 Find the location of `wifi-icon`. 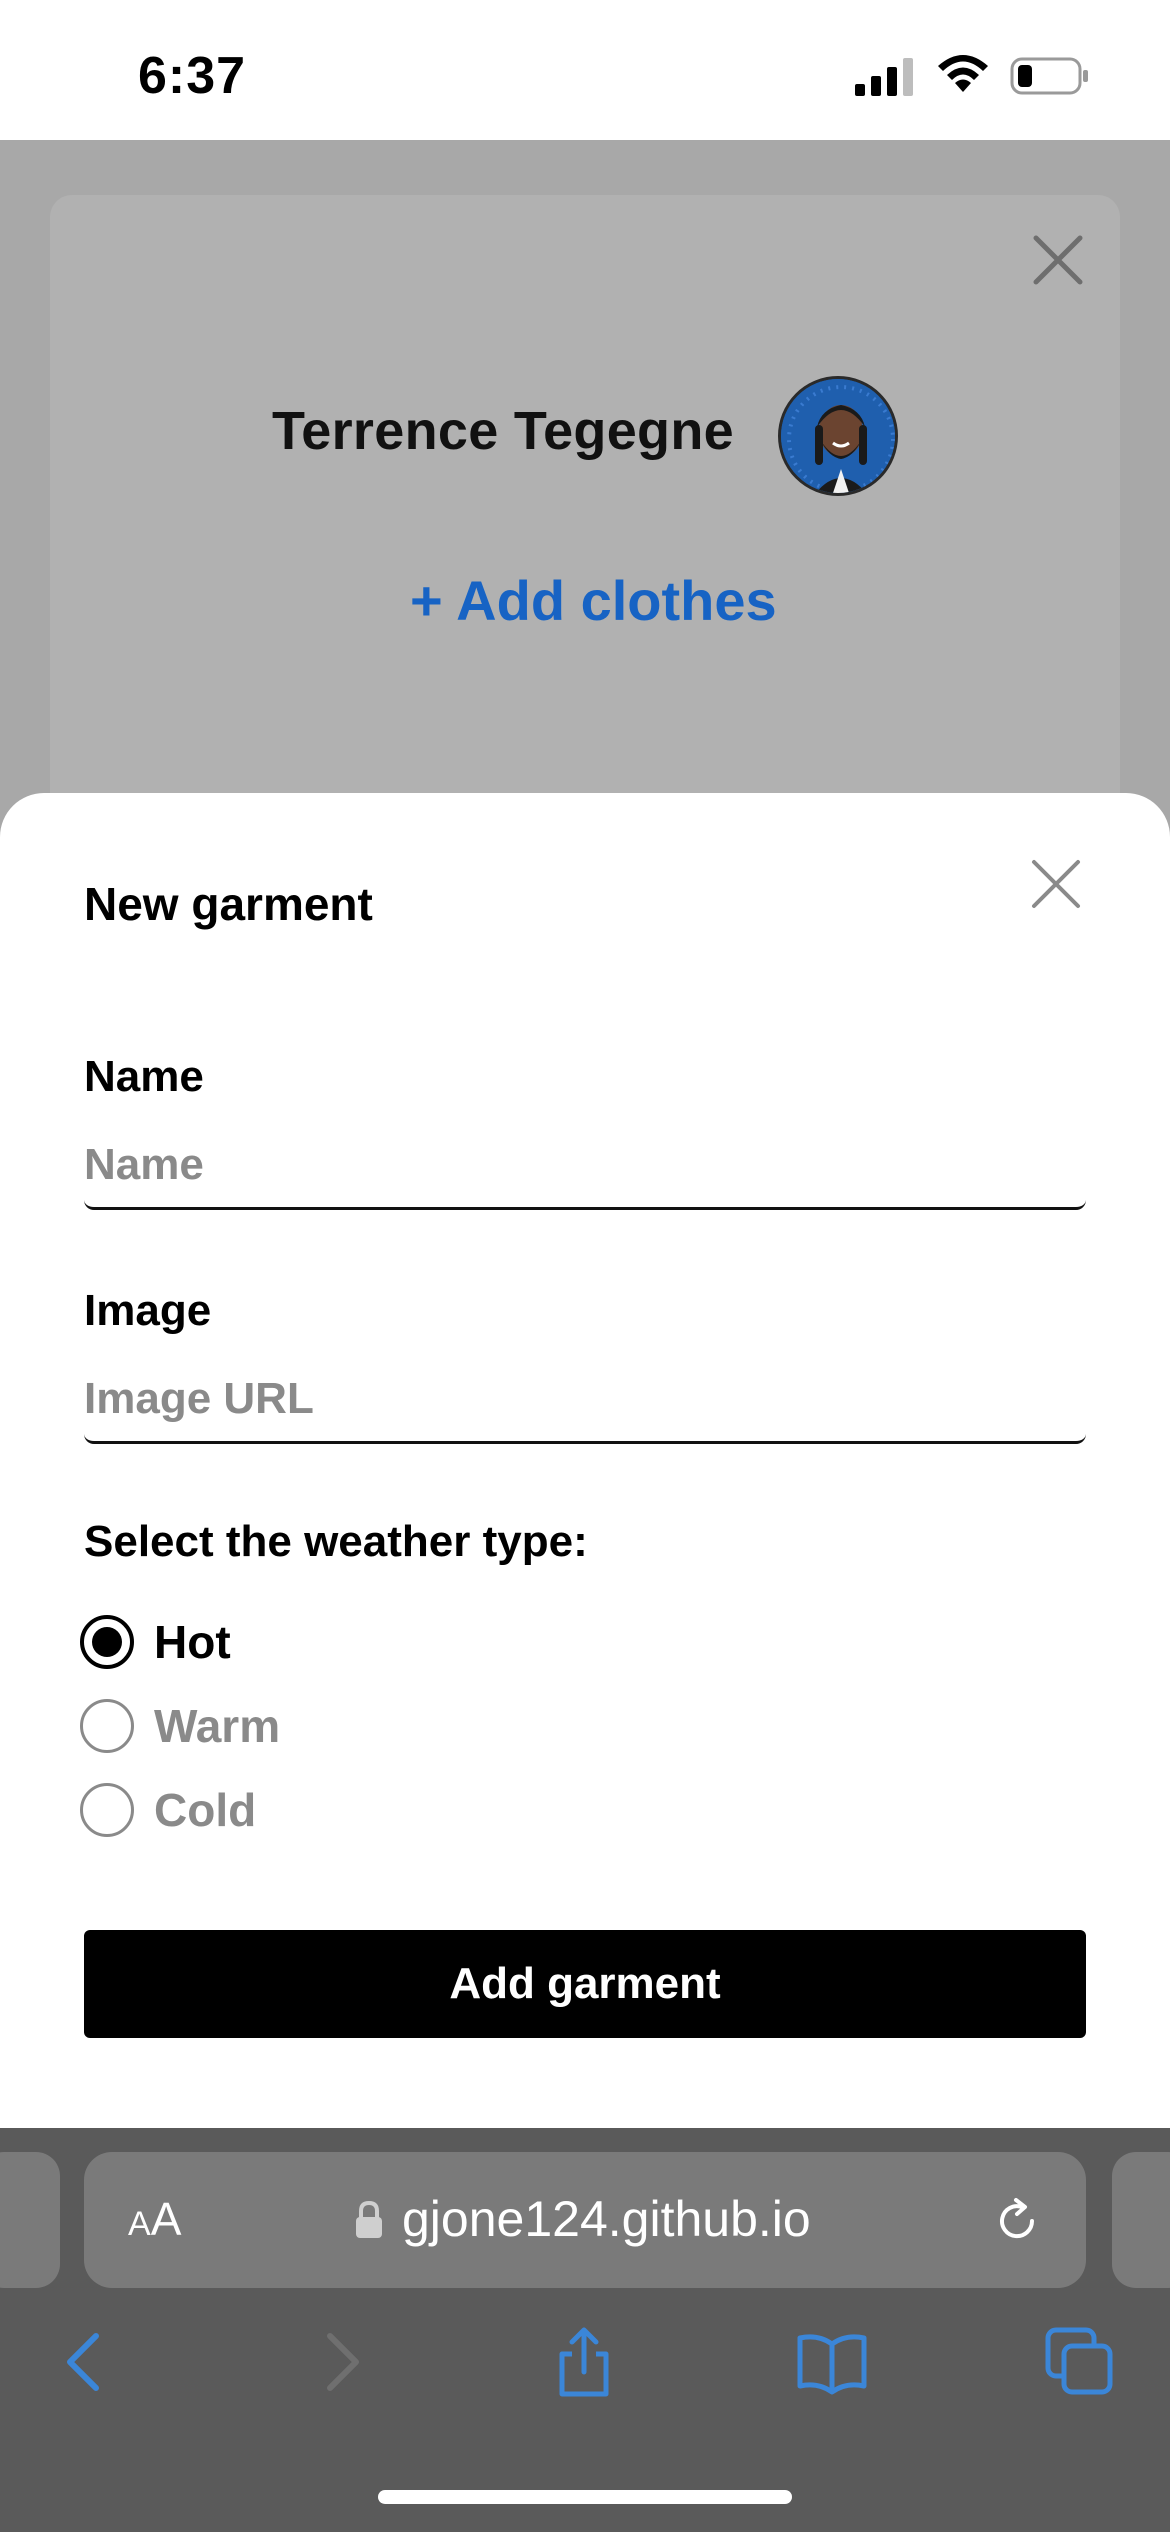

wifi-icon is located at coordinates (963, 73).